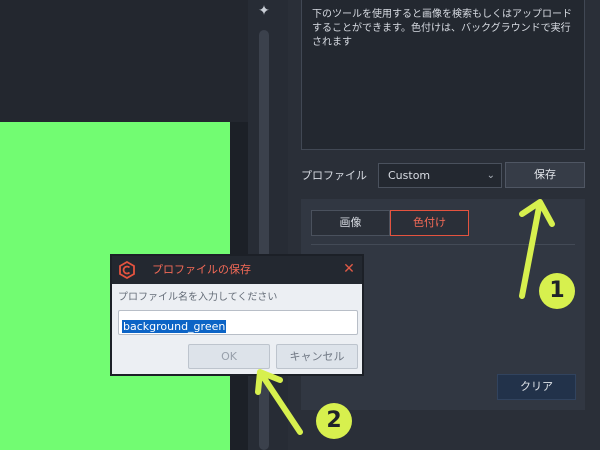 This screenshot has width=600, height=450. Describe the element at coordinates (334, 421) in the screenshot. I see `step-badge-2: 2` at that location.